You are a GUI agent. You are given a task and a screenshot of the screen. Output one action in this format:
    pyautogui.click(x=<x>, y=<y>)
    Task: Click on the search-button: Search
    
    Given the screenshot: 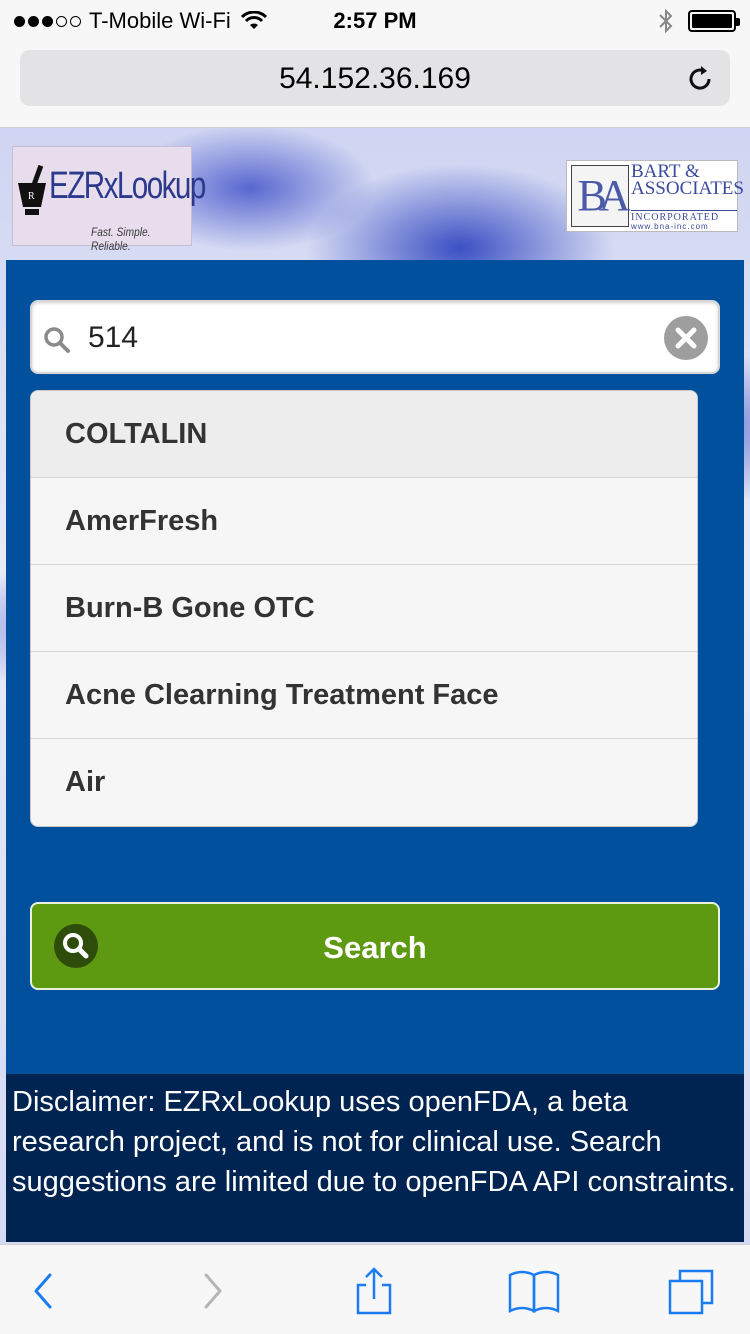 What is the action you would take?
    pyautogui.click(x=375, y=946)
    